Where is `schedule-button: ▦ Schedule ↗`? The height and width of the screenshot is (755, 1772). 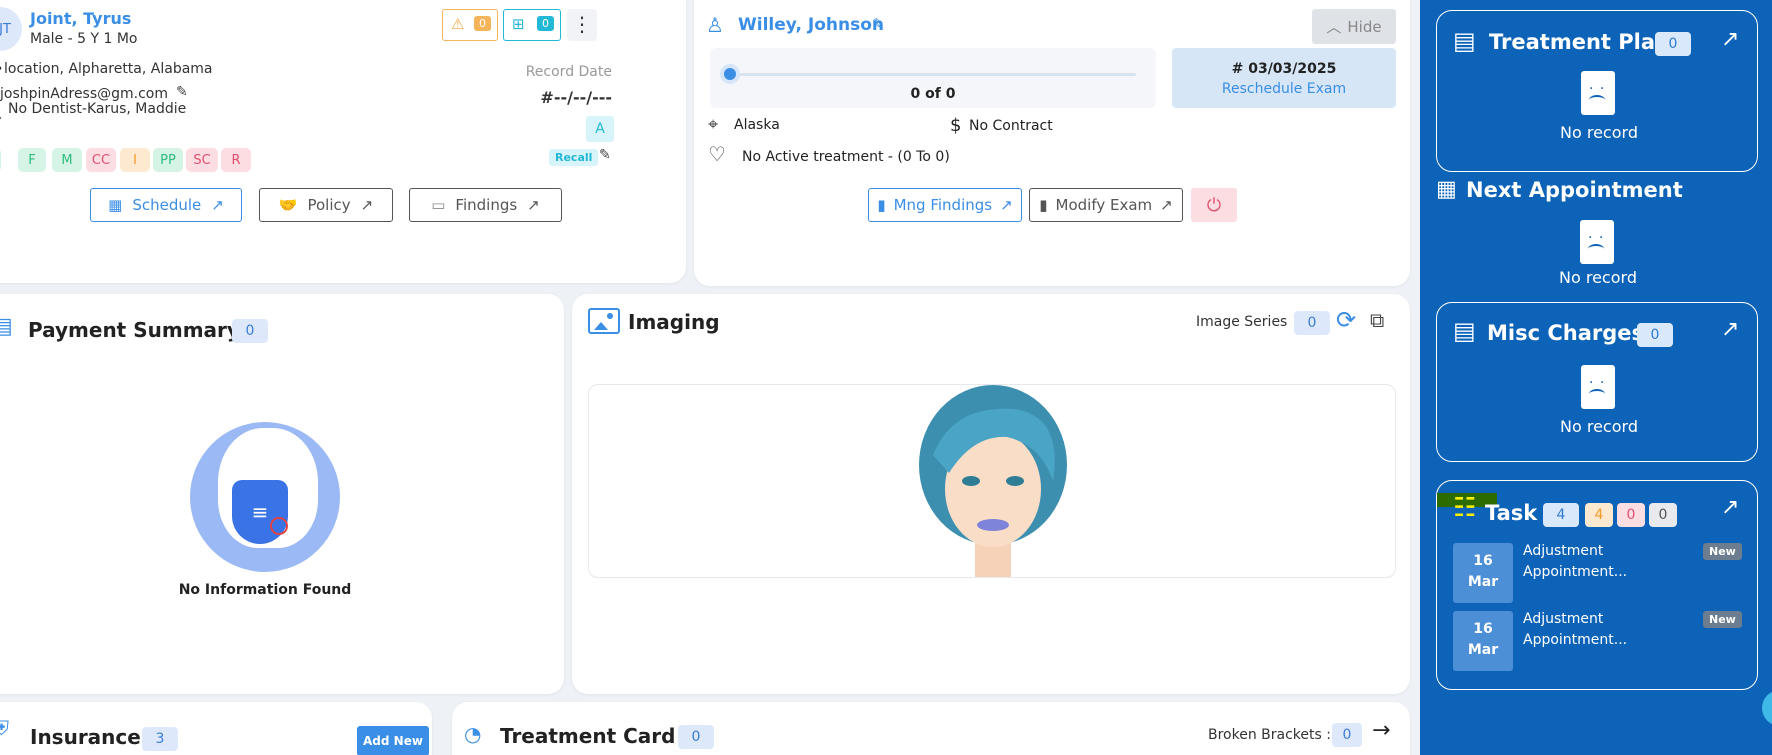
schedule-button: ▦ Schedule ↗ is located at coordinates (166, 205).